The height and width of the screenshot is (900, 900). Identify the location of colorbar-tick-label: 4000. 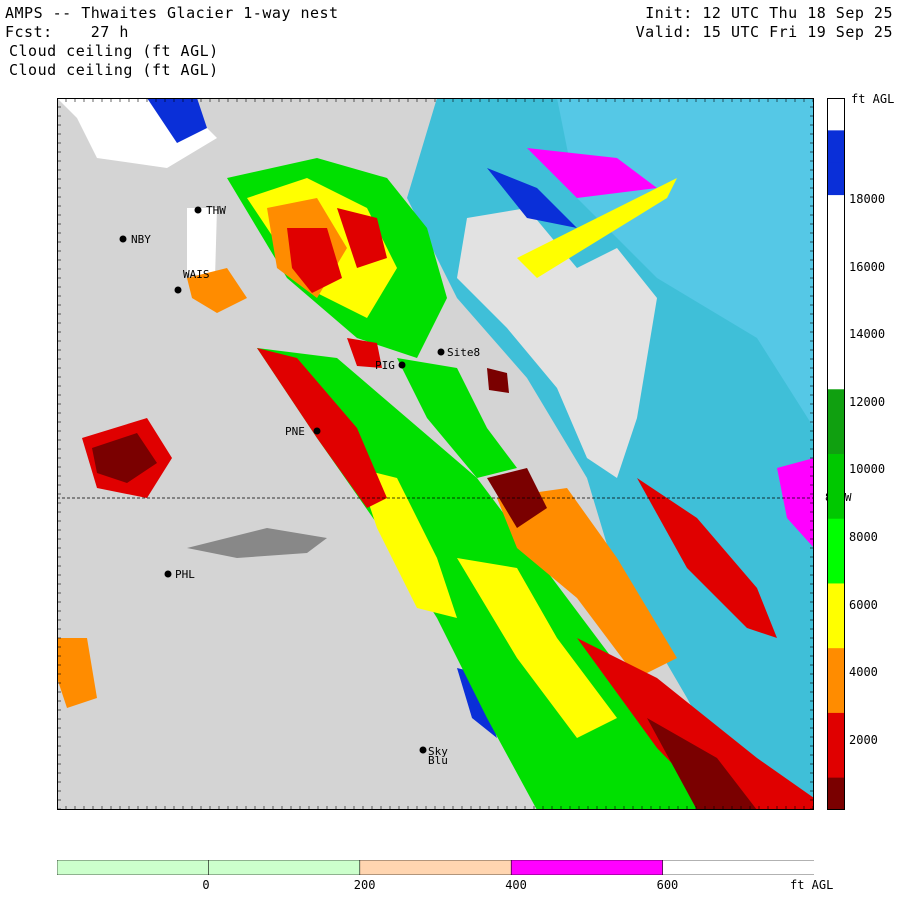
(863, 672).